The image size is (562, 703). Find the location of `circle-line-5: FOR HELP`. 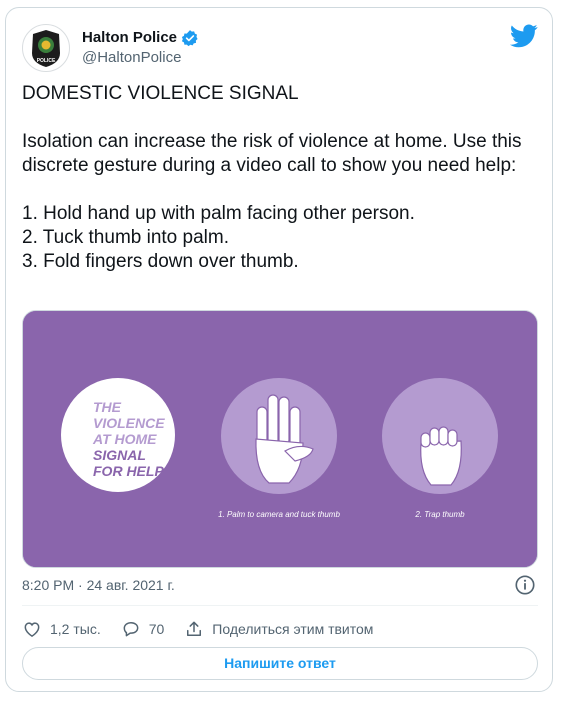

circle-line-5: FOR HELP is located at coordinates (128, 471).